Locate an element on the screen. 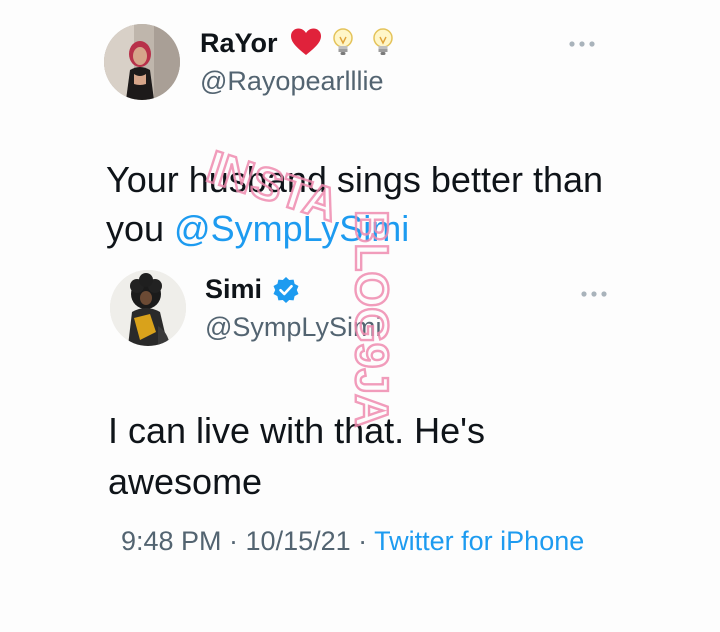 This screenshot has width=720, height=632. simi-display-name: Simi is located at coordinates (233, 289).